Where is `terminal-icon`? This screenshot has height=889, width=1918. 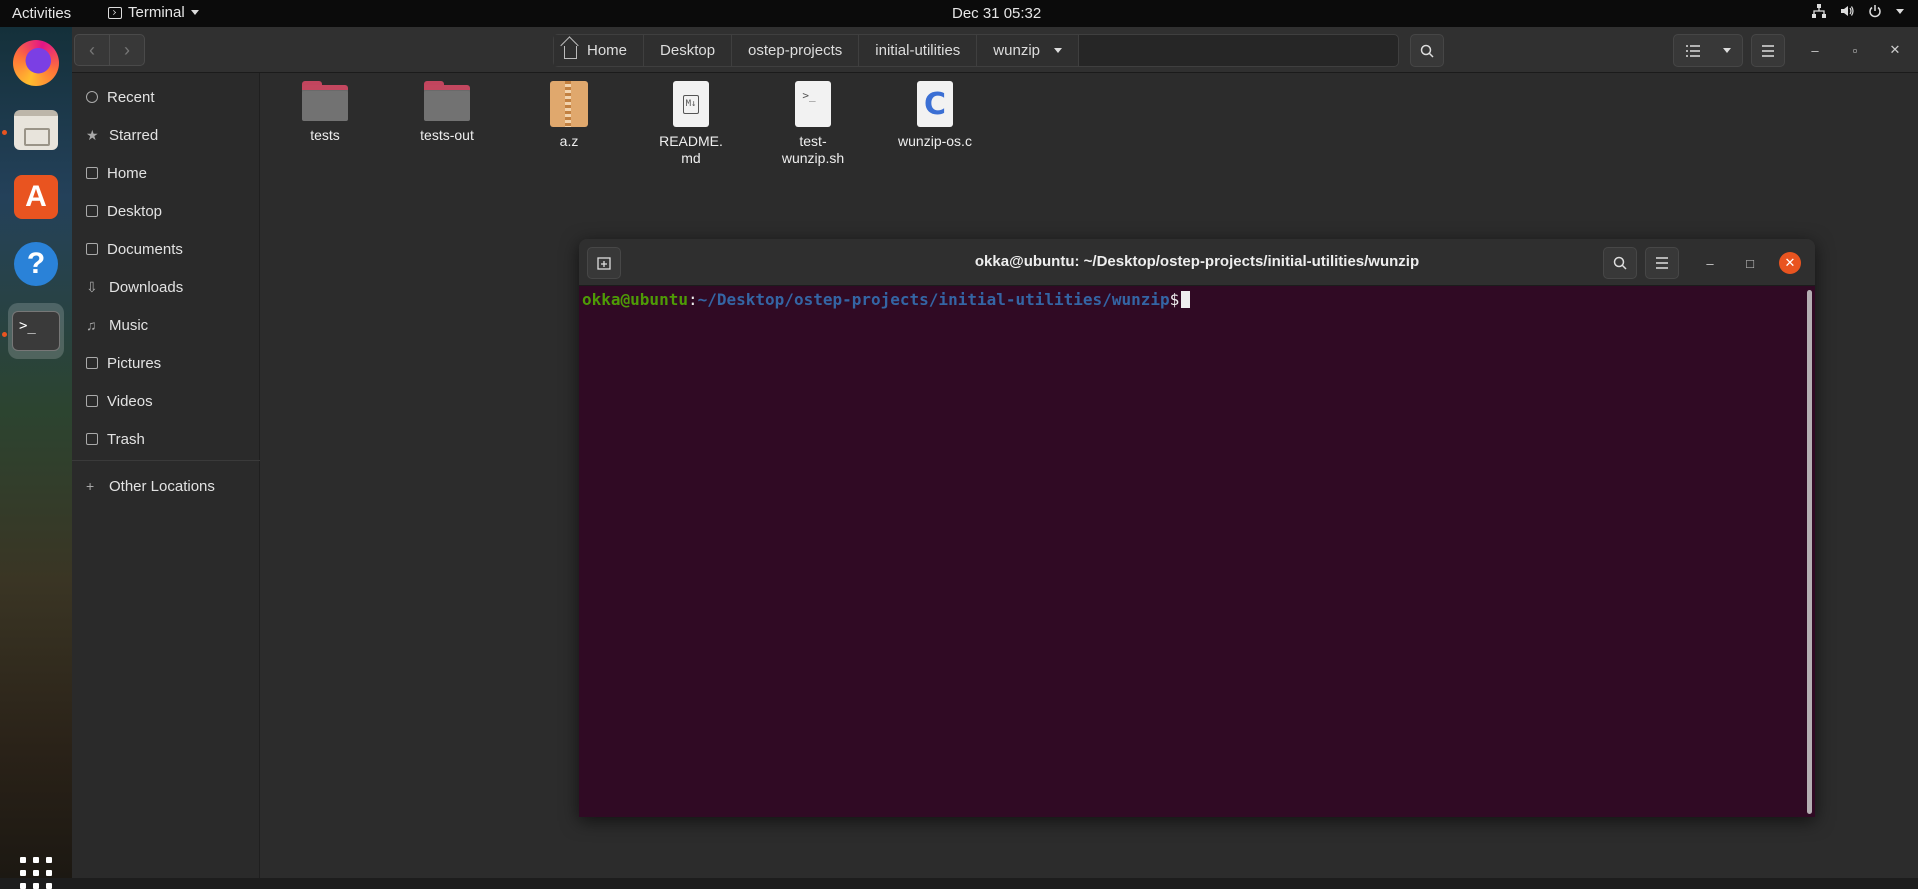
terminal-icon is located at coordinates (115, 12).